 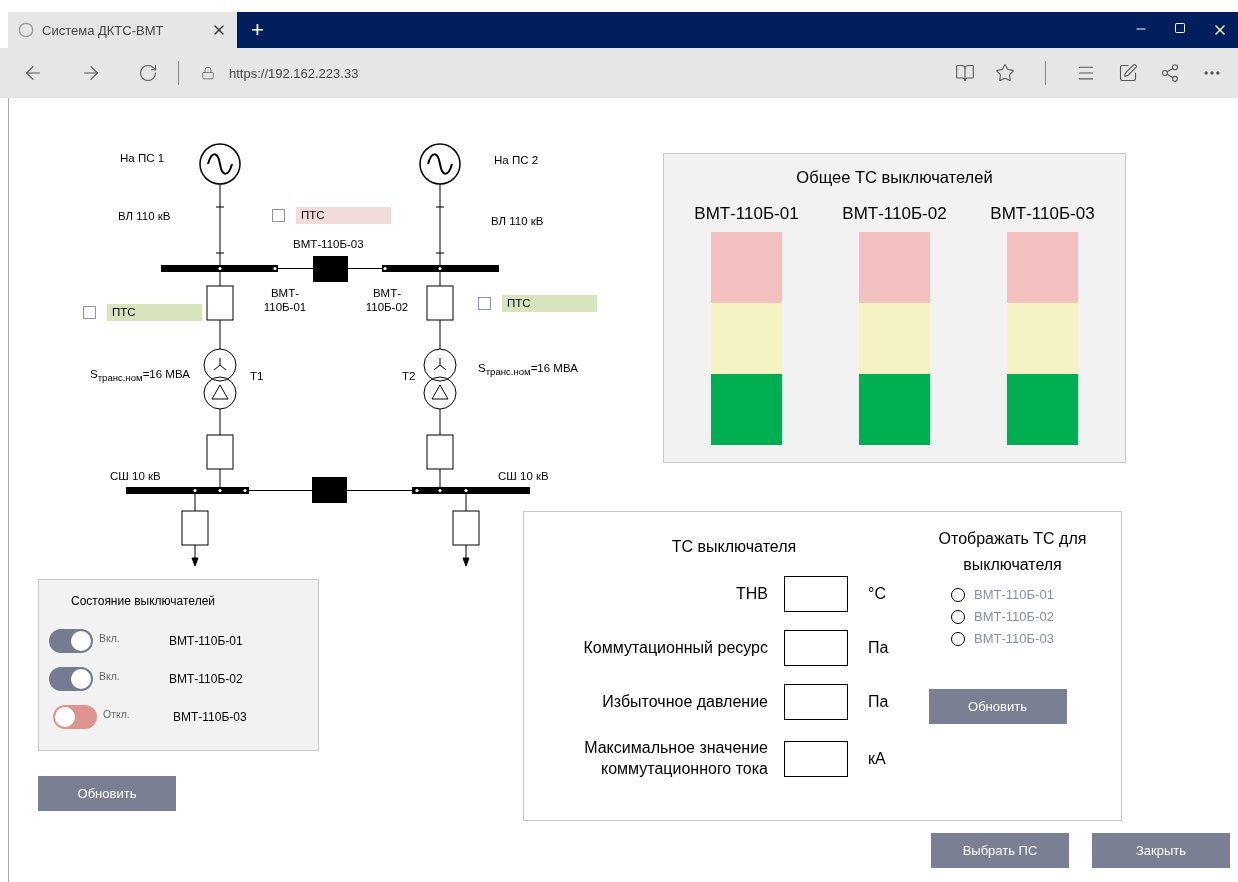 I want to click on breaker-label: ВМТ- 110Б-01, so click(x=285, y=301).